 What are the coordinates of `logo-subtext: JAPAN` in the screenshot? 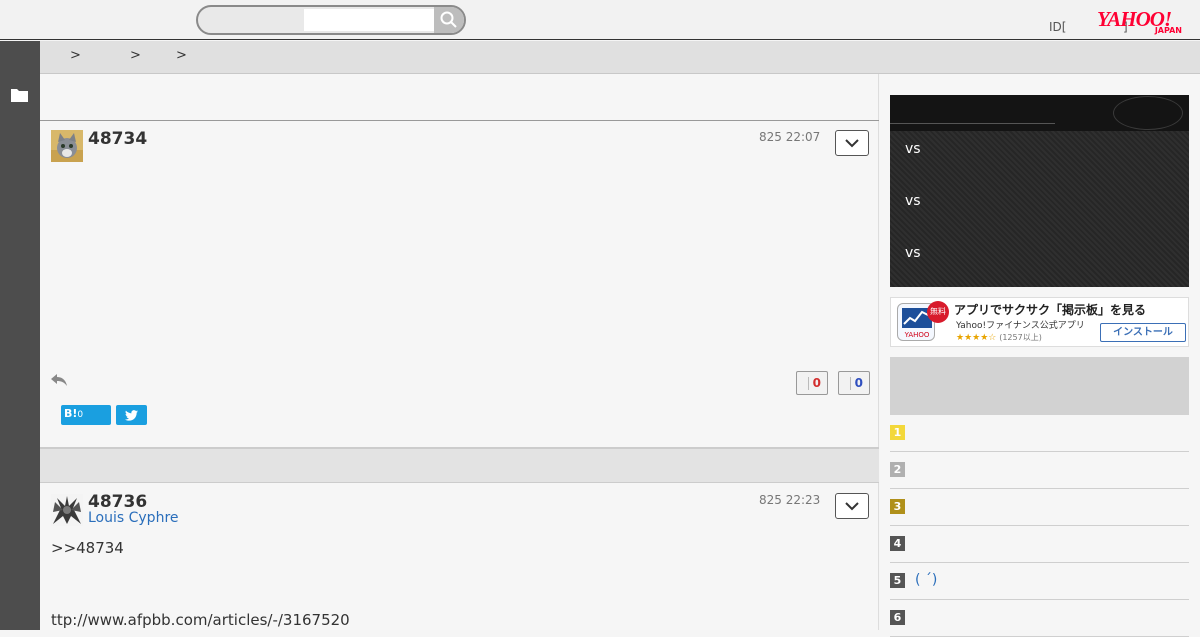 It's located at (1168, 30).